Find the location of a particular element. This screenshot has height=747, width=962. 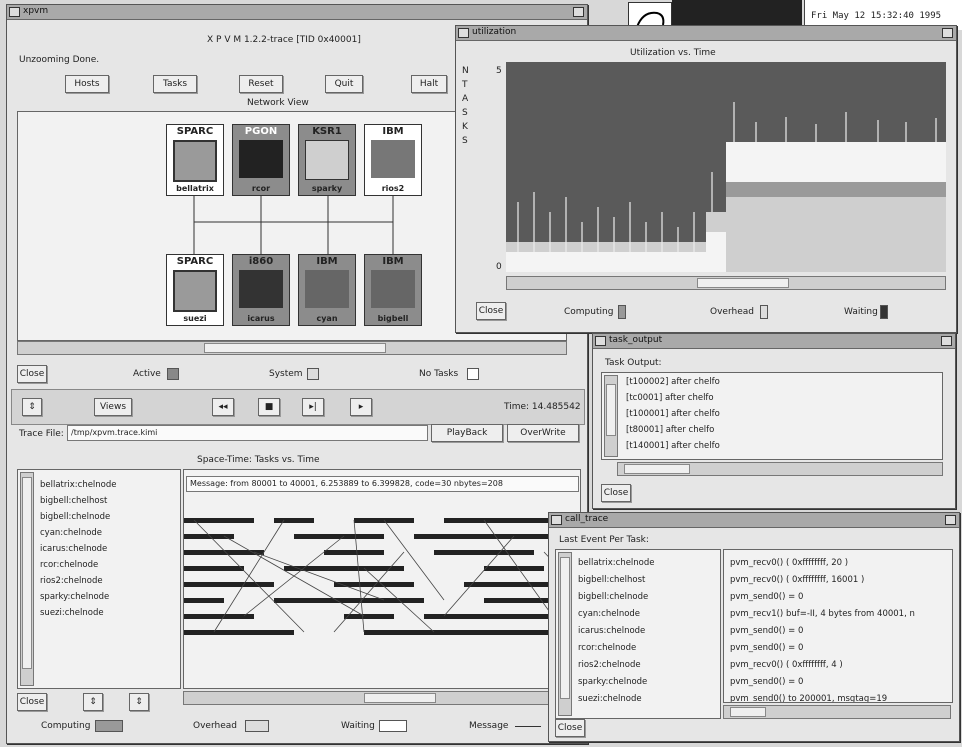

main-titlebar: xpvm is located at coordinates (297, 12).